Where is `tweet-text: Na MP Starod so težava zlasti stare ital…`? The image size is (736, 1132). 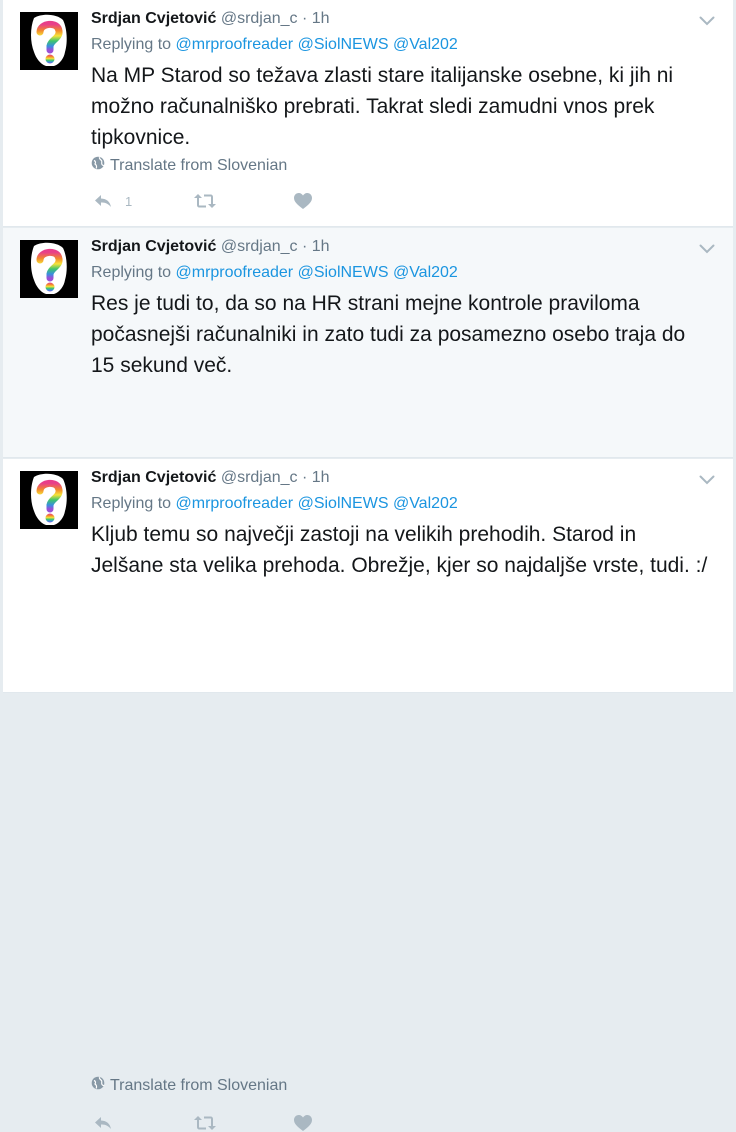 tweet-text: Na MP Starod so težava zlasti stare ital… is located at coordinates (382, 106).